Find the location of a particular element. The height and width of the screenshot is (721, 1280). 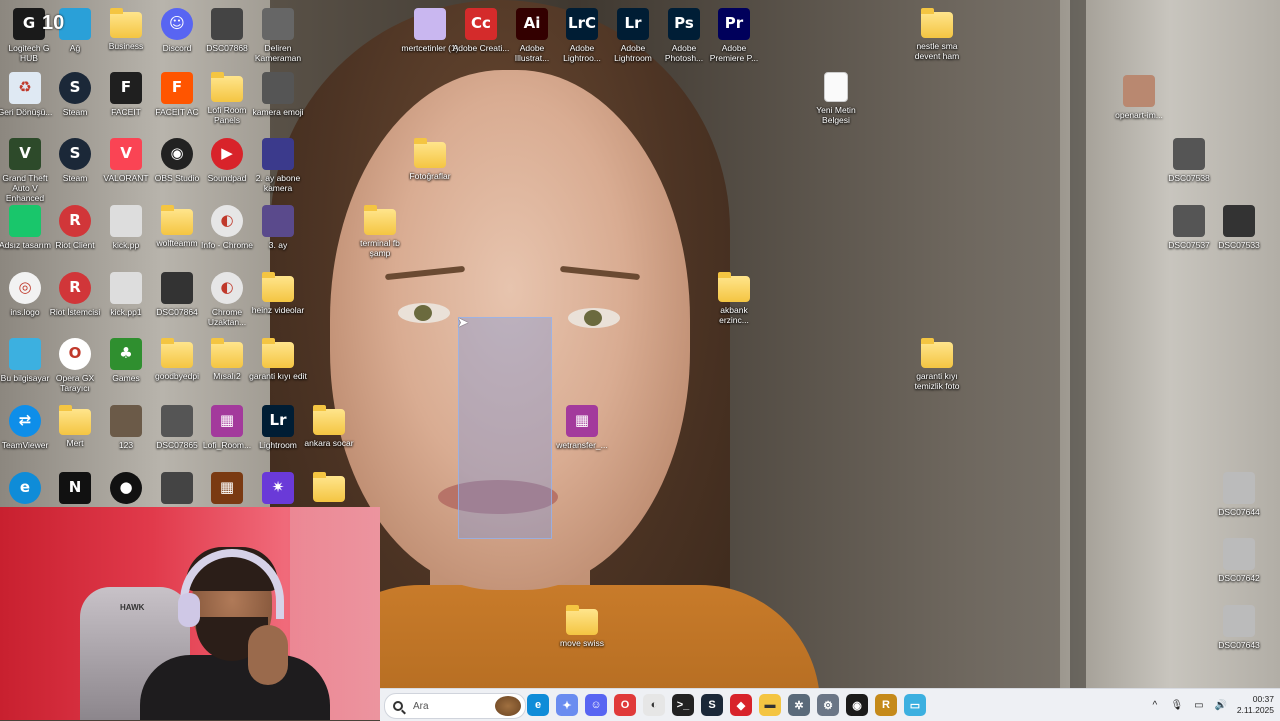

icon-glyph: R is located at coordinates (75, 220).